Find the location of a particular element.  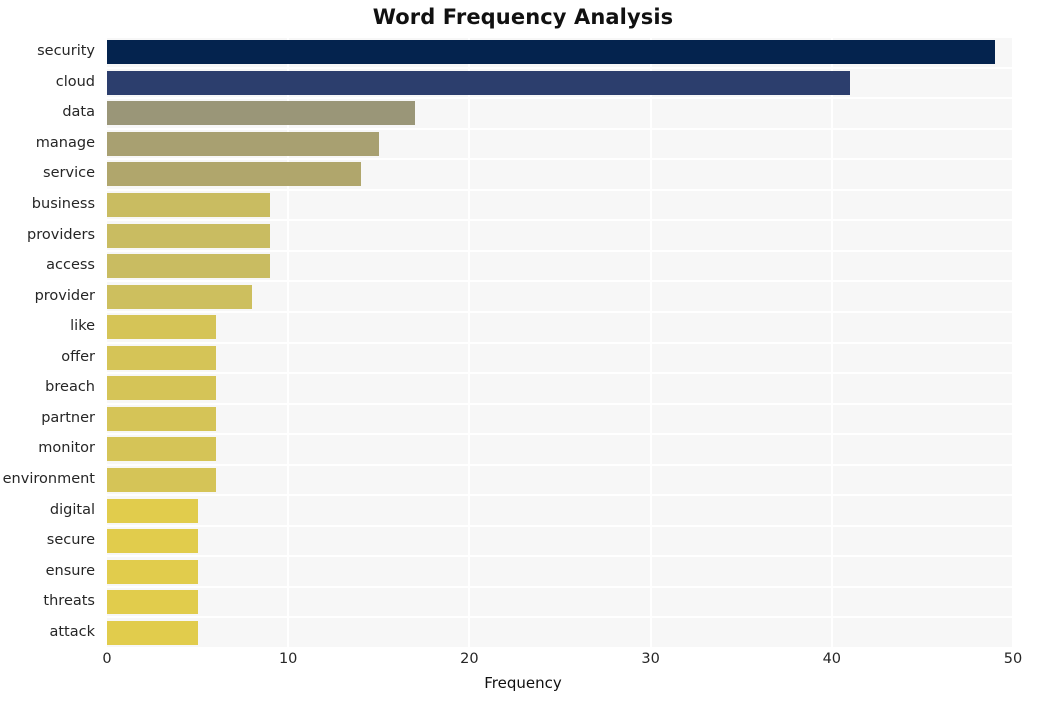

x-axis-tick-label: 0 is located at coordinates (107, 659).